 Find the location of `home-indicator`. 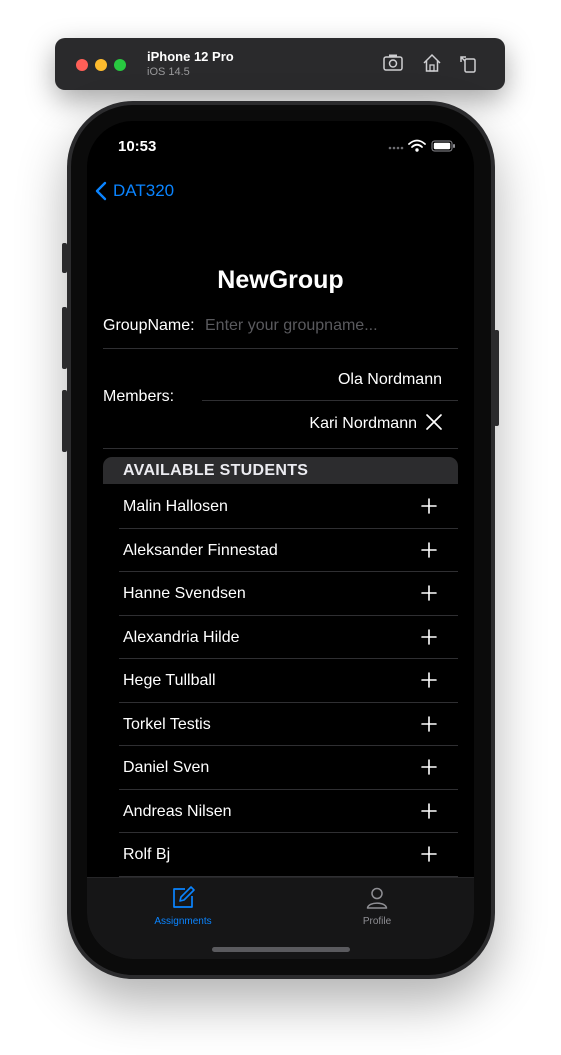

home-indicator is located at coordinates (281, 949).